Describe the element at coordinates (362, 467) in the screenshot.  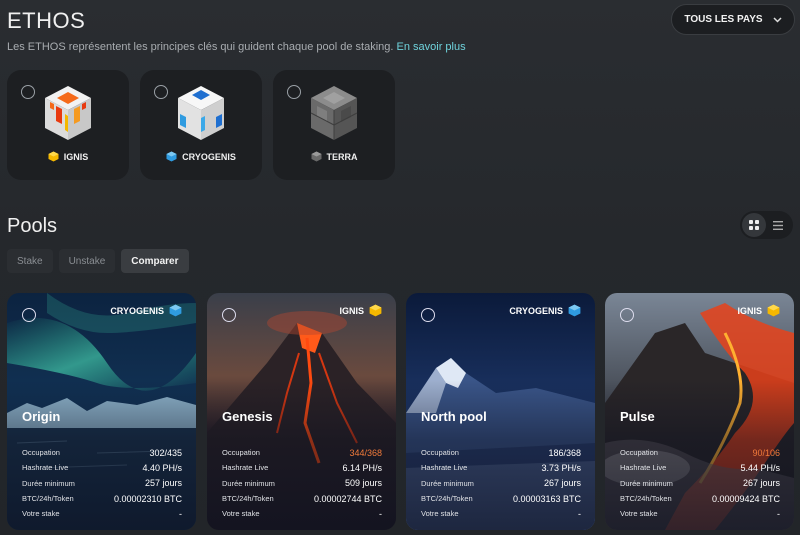
I see `hashrate-value: 6.14 PH/s` at that location.